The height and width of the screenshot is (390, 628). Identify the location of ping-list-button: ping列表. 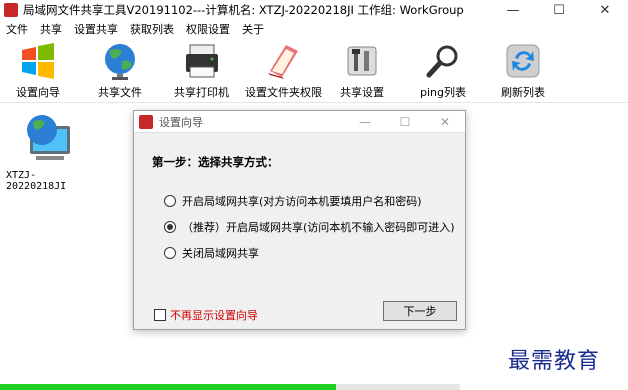
(443, 69).